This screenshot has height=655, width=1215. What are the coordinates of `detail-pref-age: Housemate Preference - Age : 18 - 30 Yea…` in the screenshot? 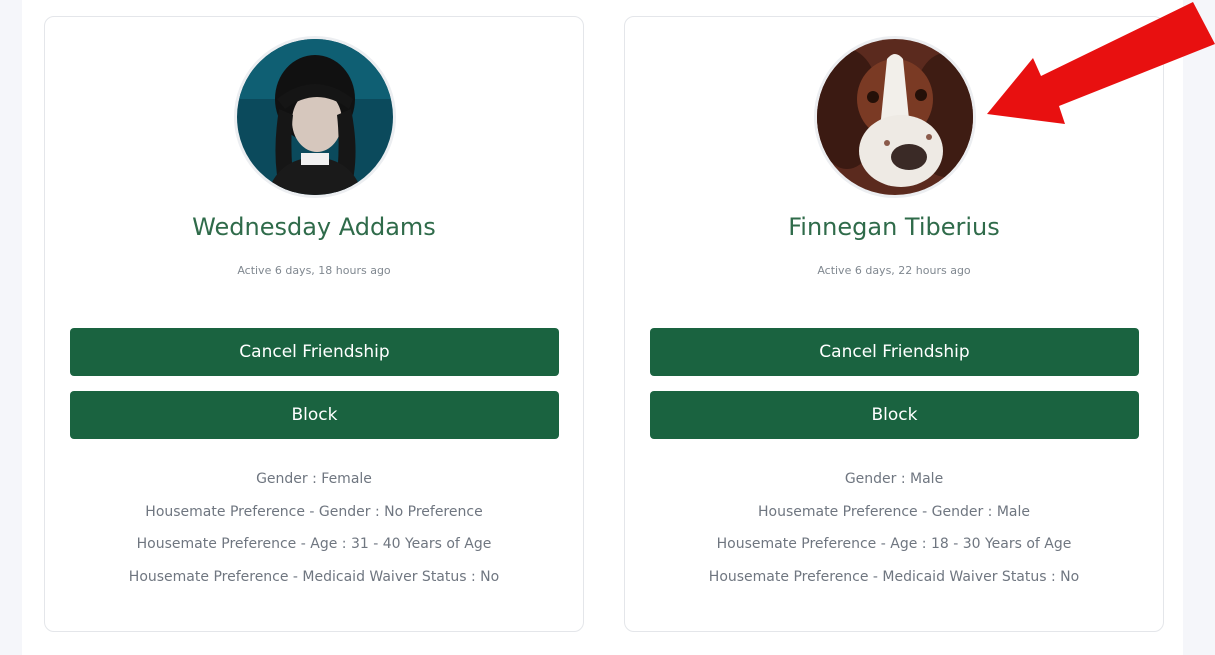 It's located at (894, 544).